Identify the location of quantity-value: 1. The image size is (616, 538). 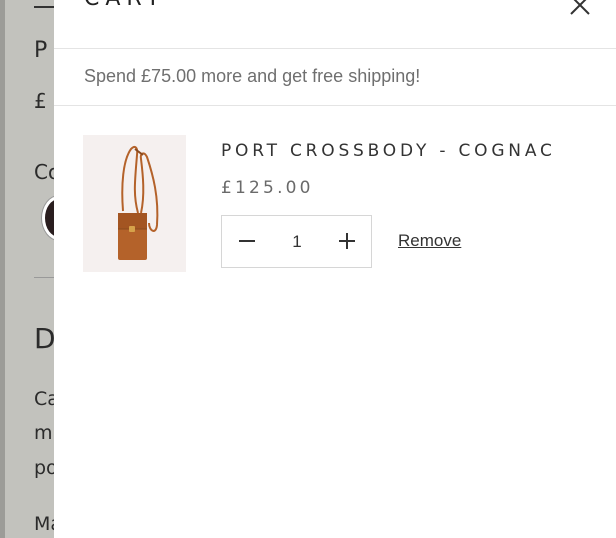
(297, 241).